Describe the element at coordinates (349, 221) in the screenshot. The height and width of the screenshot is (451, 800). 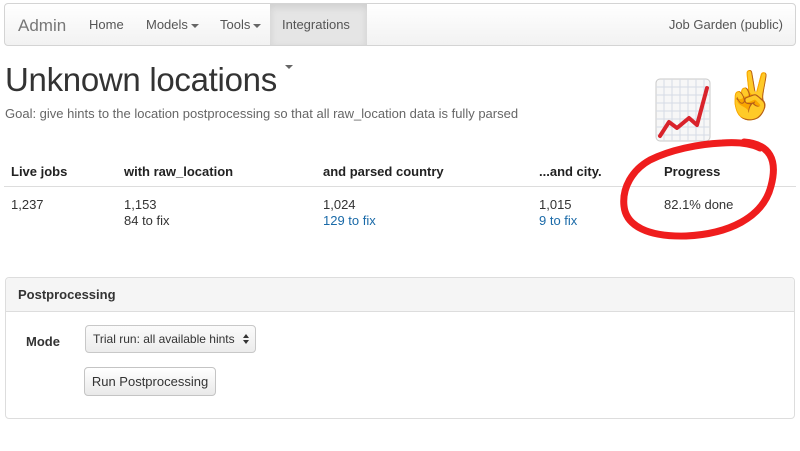
I see `parsed-country-to-fix-link: 129 to fix` at that location.